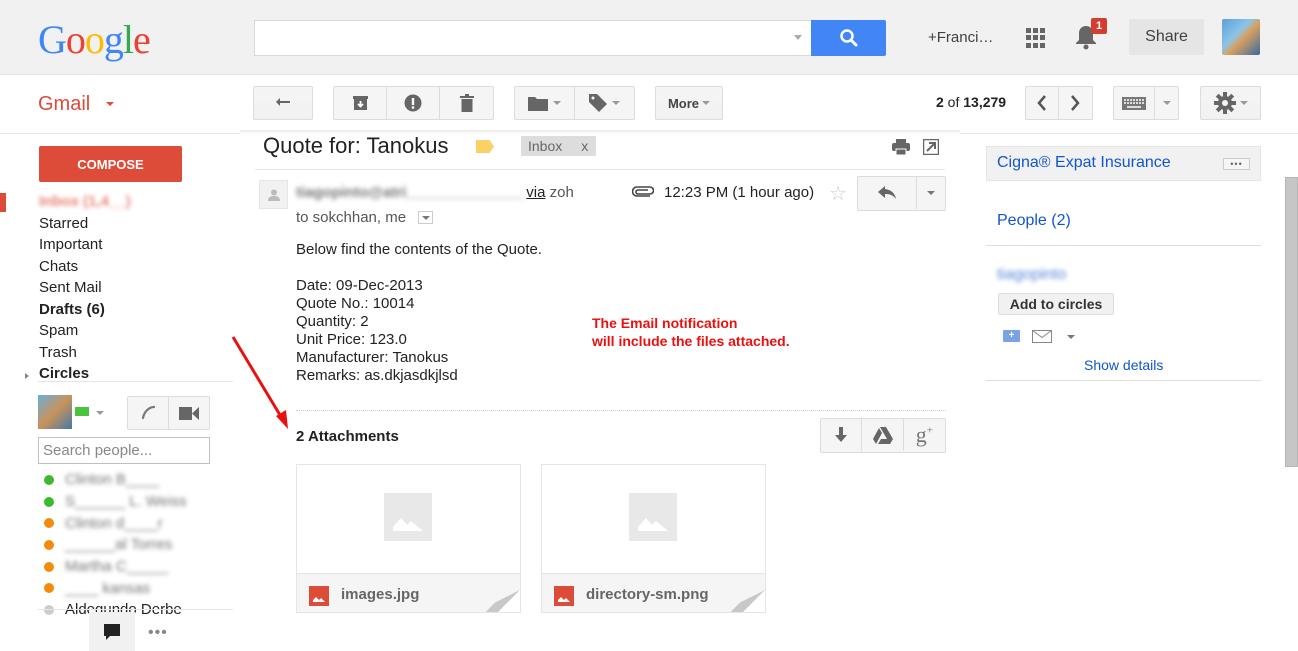 The image size is (1298, 651). Describe the element at coordinates (82, 411) in the screenshot. I see `video-status-icon` at that location.